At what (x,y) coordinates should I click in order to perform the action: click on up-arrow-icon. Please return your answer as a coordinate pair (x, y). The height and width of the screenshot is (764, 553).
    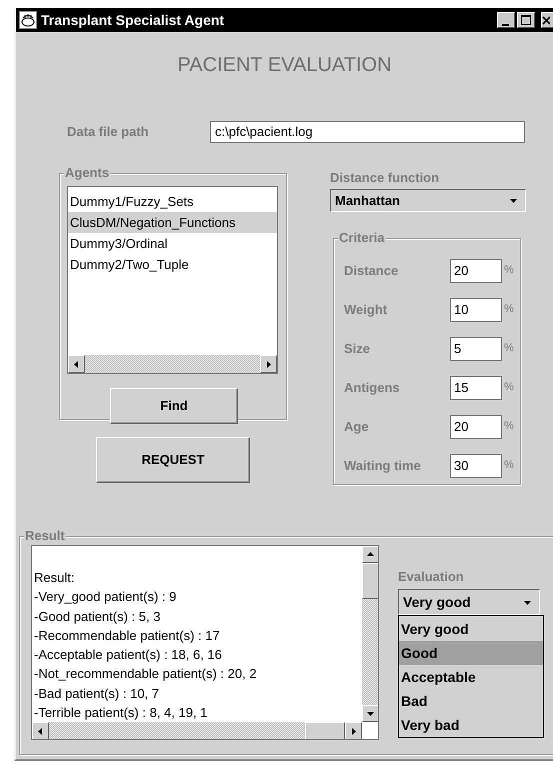
    Looking at the image, I should click on (370, 554).